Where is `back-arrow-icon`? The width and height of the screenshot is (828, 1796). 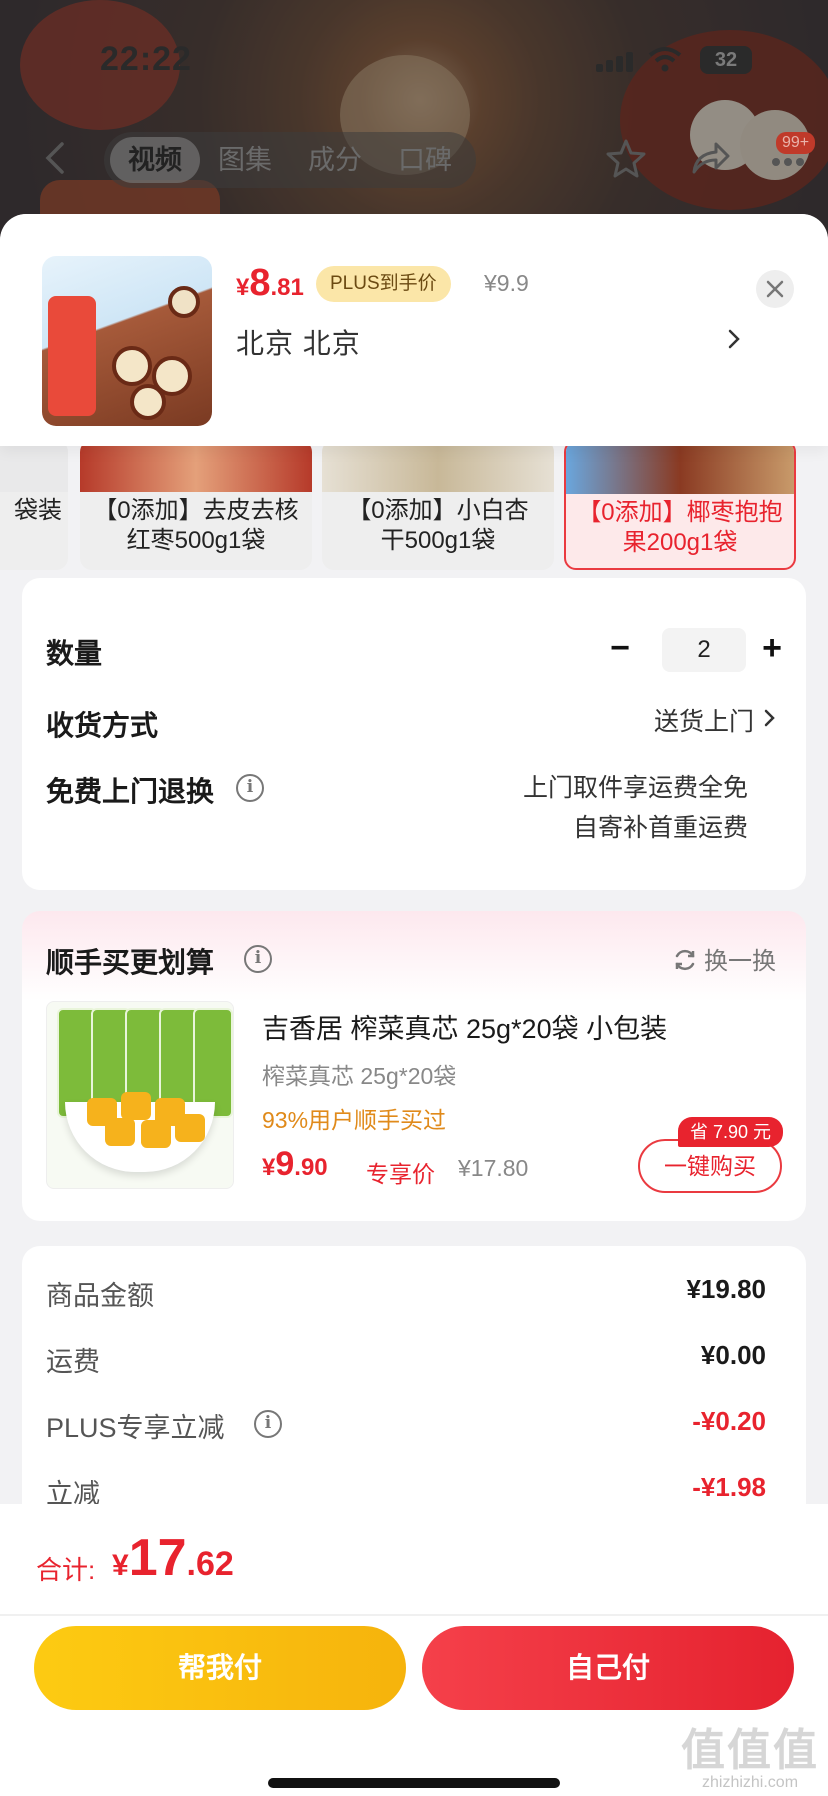
back-arrow-icon is located at coordinates (58, 158).